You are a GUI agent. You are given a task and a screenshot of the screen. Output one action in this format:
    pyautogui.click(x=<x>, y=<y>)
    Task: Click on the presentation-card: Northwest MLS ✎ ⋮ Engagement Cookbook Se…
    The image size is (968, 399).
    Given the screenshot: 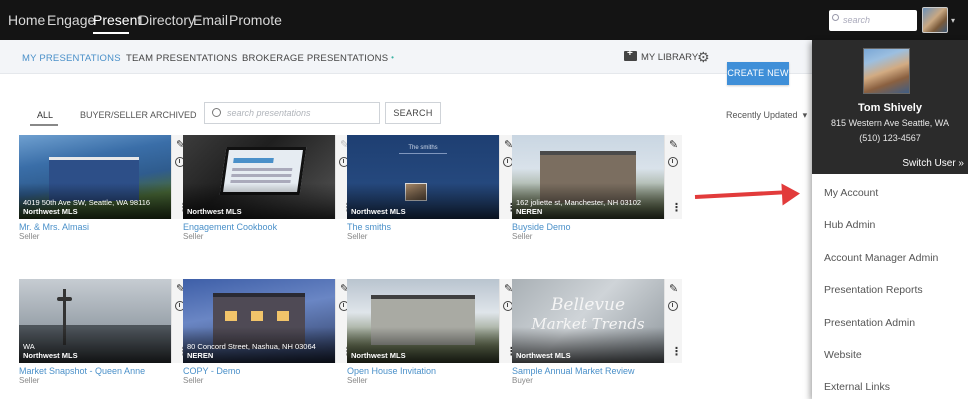 What is the action you would take?
    pyautogui.click(x=268, y=188)
    